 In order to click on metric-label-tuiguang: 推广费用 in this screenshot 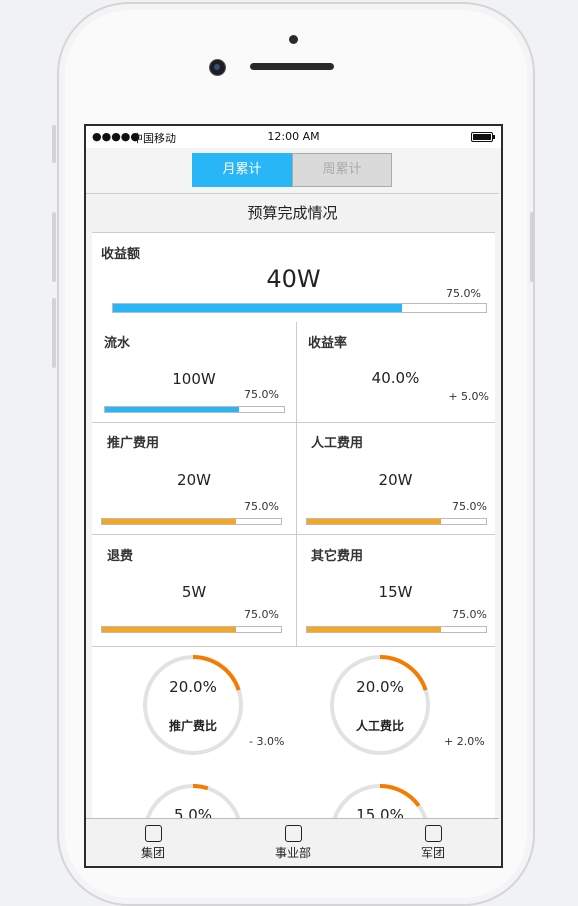, I will do `click(133, 443)`.